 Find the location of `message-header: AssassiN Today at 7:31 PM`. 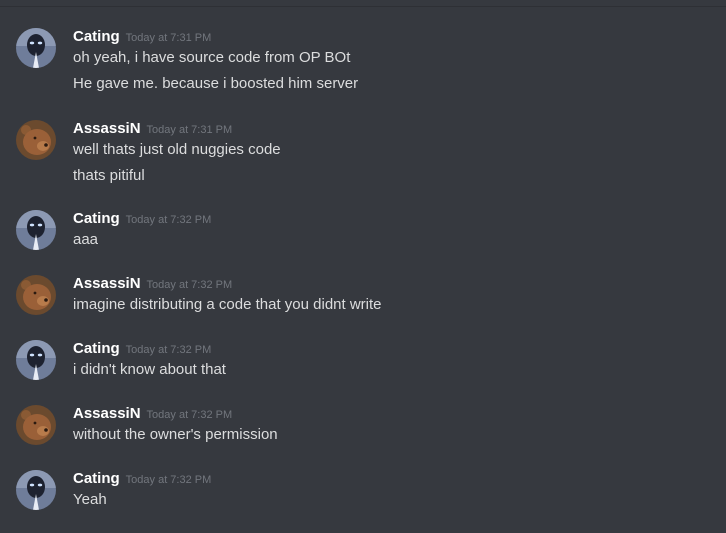

message-header: AssassiN Today at 7:31 PM is located at coordinates (152, 130).